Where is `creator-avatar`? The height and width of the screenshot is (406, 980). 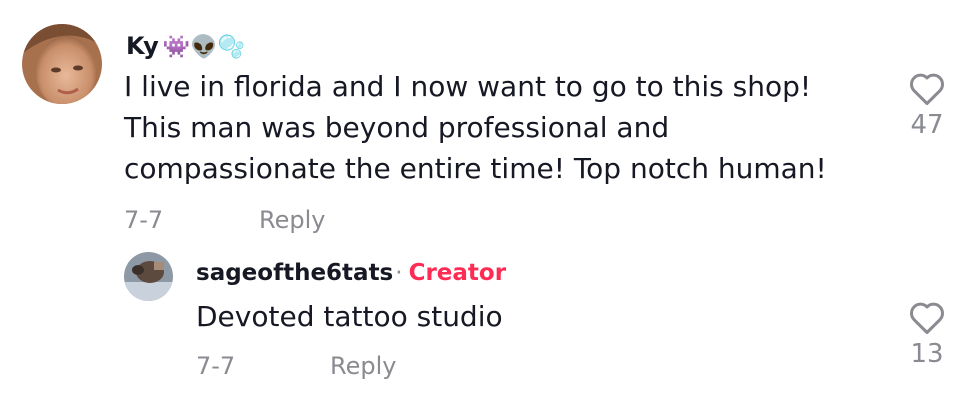
creator-avatar is located at coordinates (148, 276).